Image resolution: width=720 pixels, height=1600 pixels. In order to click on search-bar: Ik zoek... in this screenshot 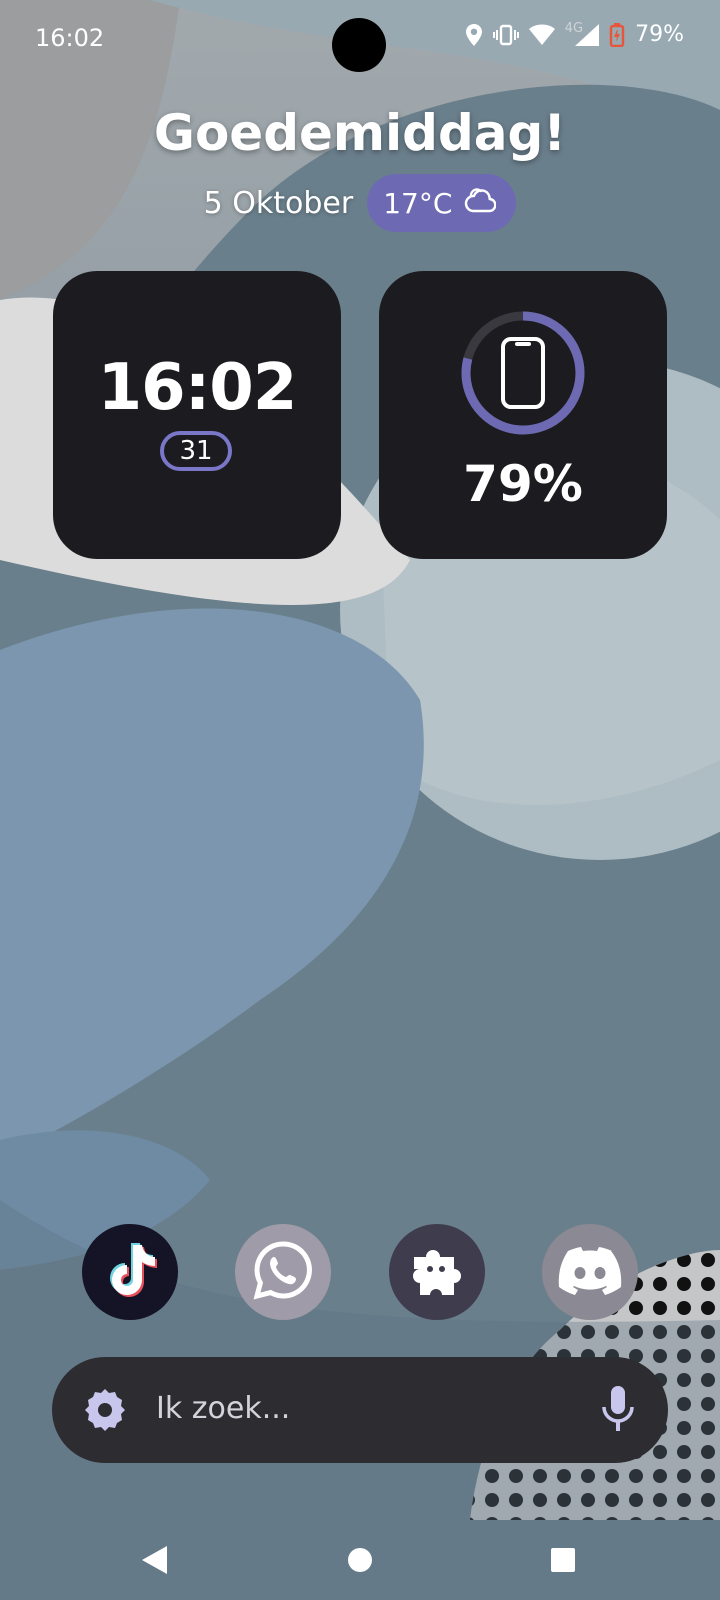, I will do `click(360, 1410)`.